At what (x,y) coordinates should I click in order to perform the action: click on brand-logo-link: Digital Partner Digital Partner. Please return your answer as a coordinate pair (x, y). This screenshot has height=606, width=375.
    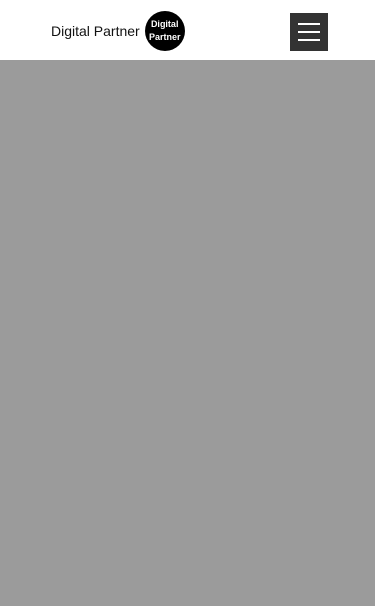
    Looking at the image, I should click on (118, 30).